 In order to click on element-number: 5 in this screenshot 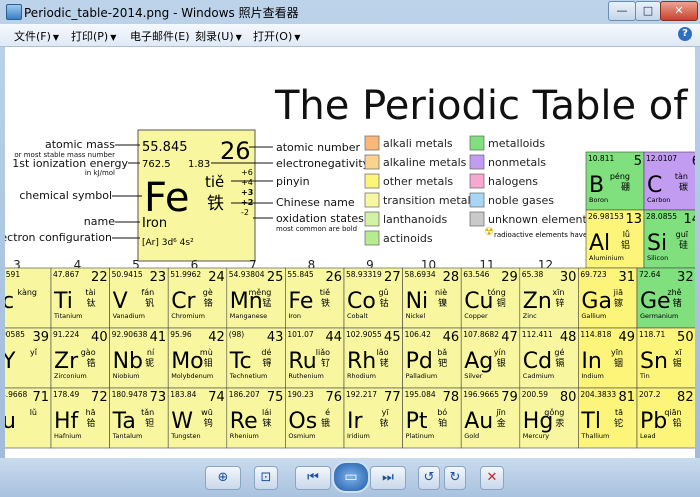, I will do `click(638, 161)`.